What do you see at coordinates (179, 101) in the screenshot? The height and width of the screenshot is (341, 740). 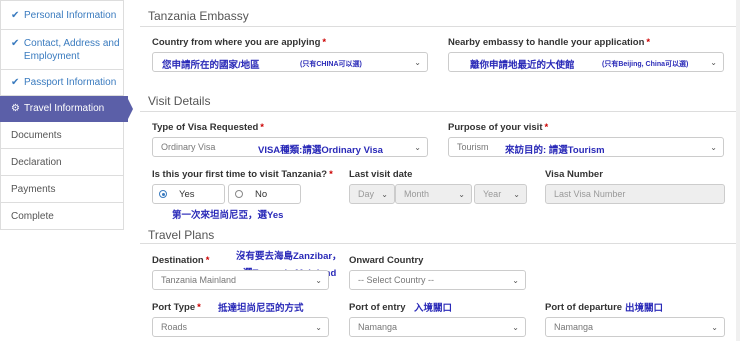 I see `section-title-visit-details: Visit Details` at bounding box center [179, 101].